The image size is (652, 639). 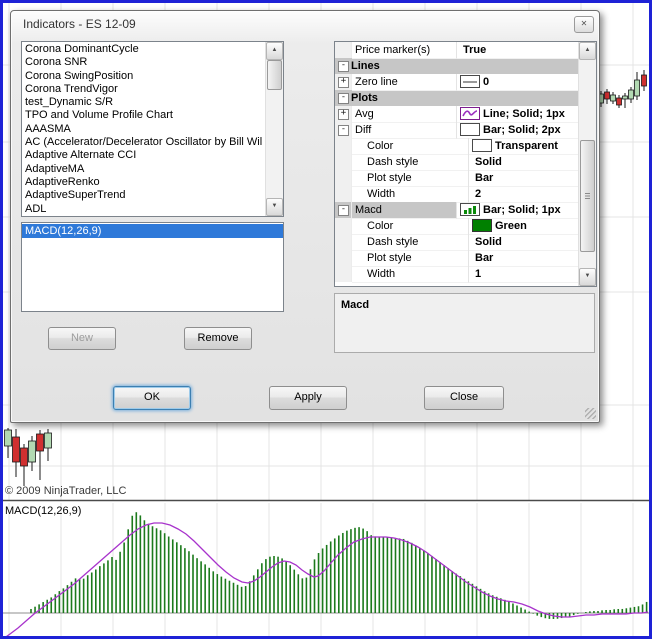 What do you see at coordinates (404, 130) in the screenshot?
I see `property-name: Diff` at bounding box center [404, 130].